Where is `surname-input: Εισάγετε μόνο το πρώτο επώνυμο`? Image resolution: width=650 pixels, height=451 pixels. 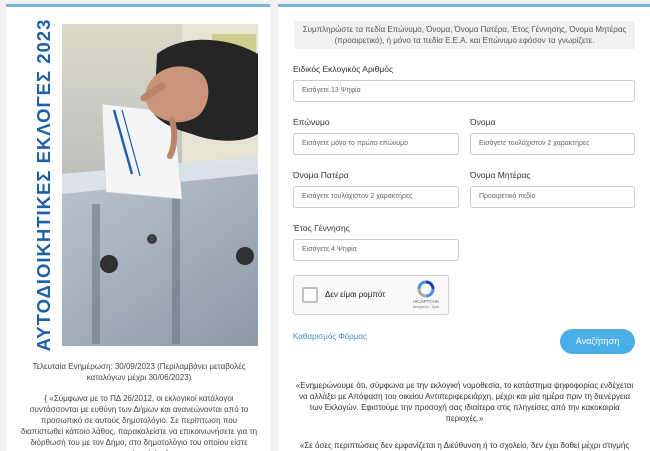 surname-input: Εισάγετε μόνο το πρώτο επώνυμο is located at coordinates (376, 144).